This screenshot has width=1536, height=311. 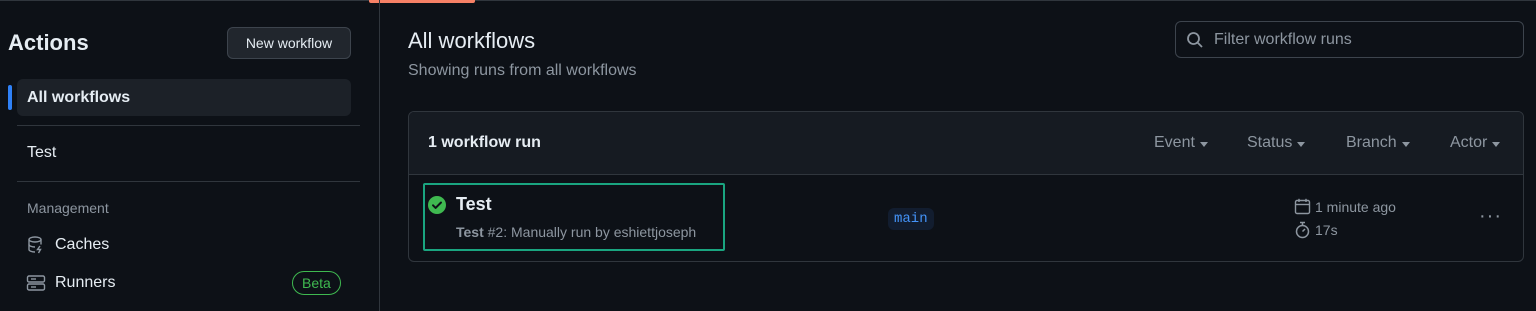 I want to click on runs-count: 1 workflow run, so click(x=484, y=142).